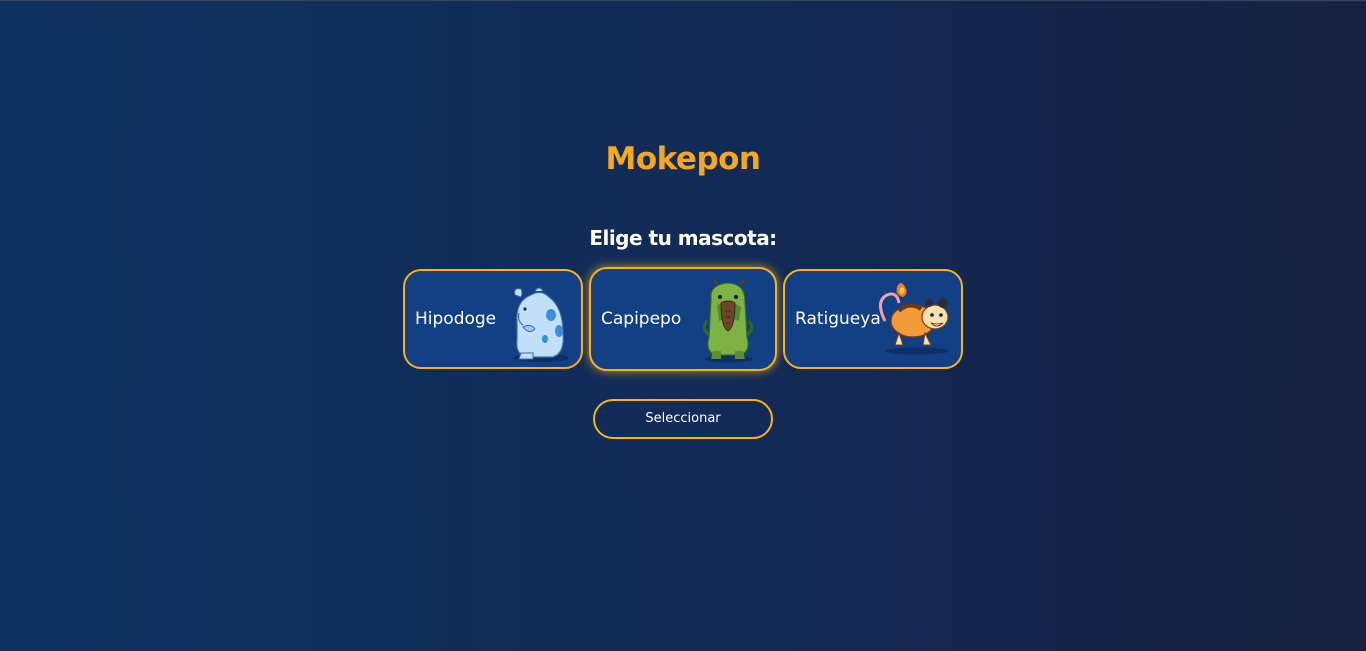  I want to click on pet-card-capipepo: Capipepo, so click(683, 319).